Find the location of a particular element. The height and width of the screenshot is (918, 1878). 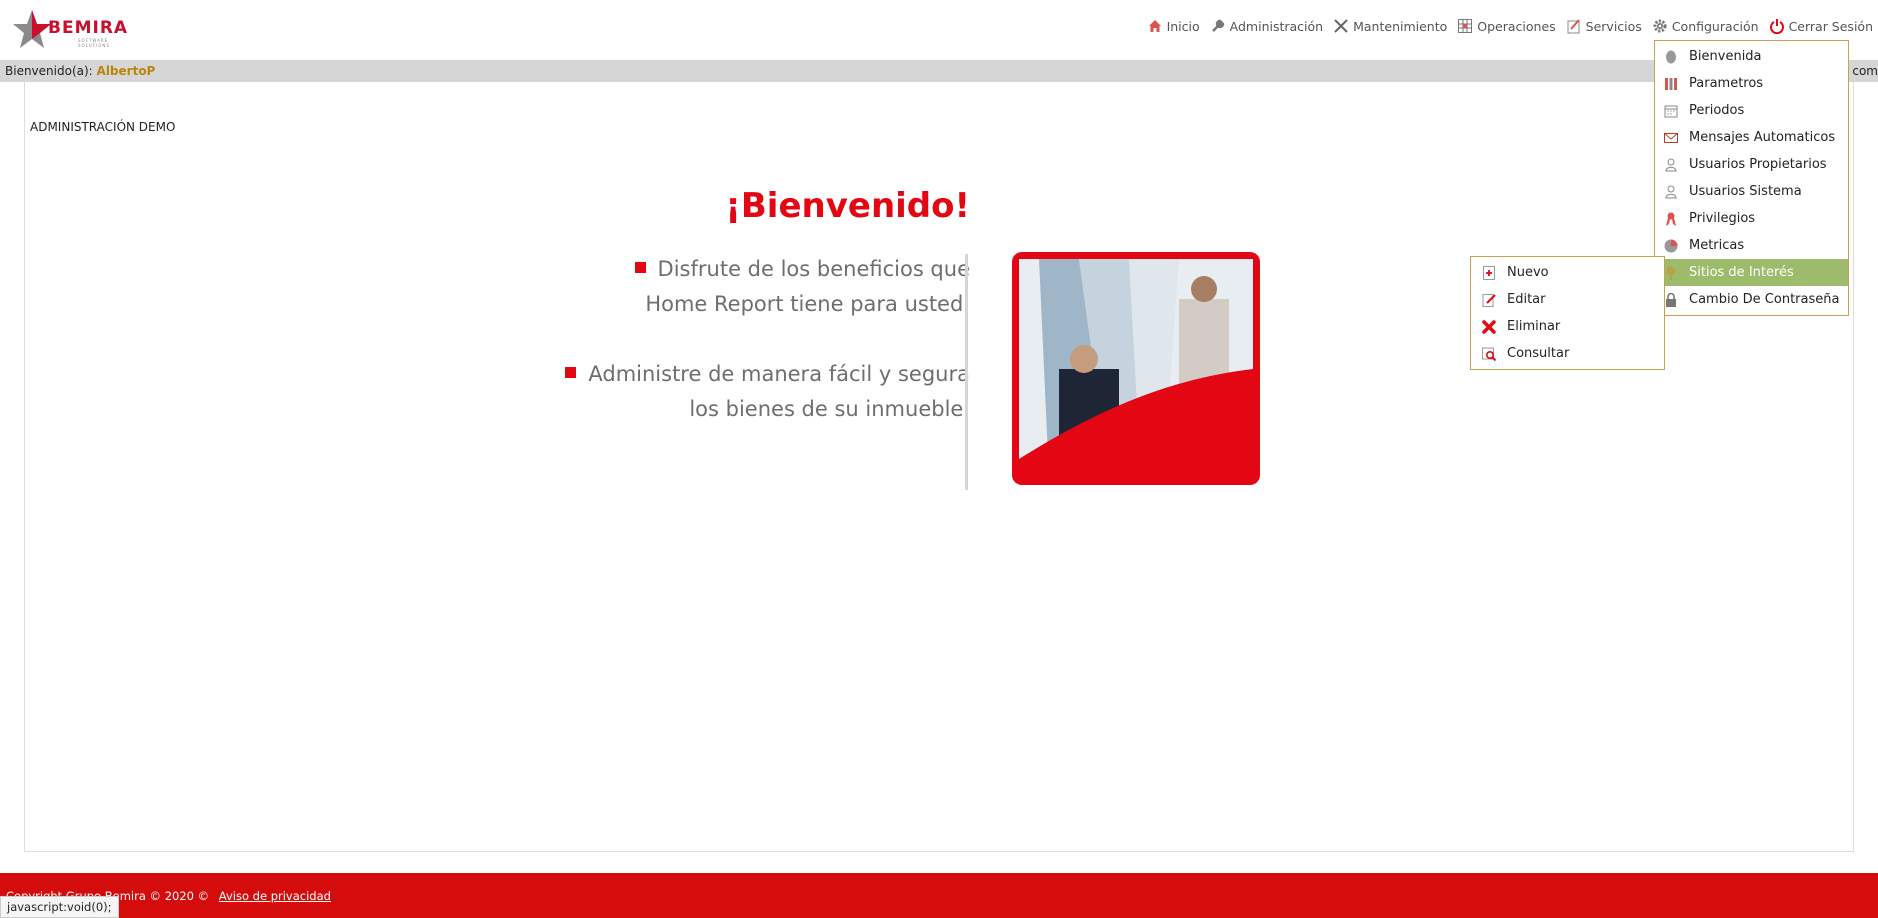

nav-label: Administración is located at coordinates (1276, 26).